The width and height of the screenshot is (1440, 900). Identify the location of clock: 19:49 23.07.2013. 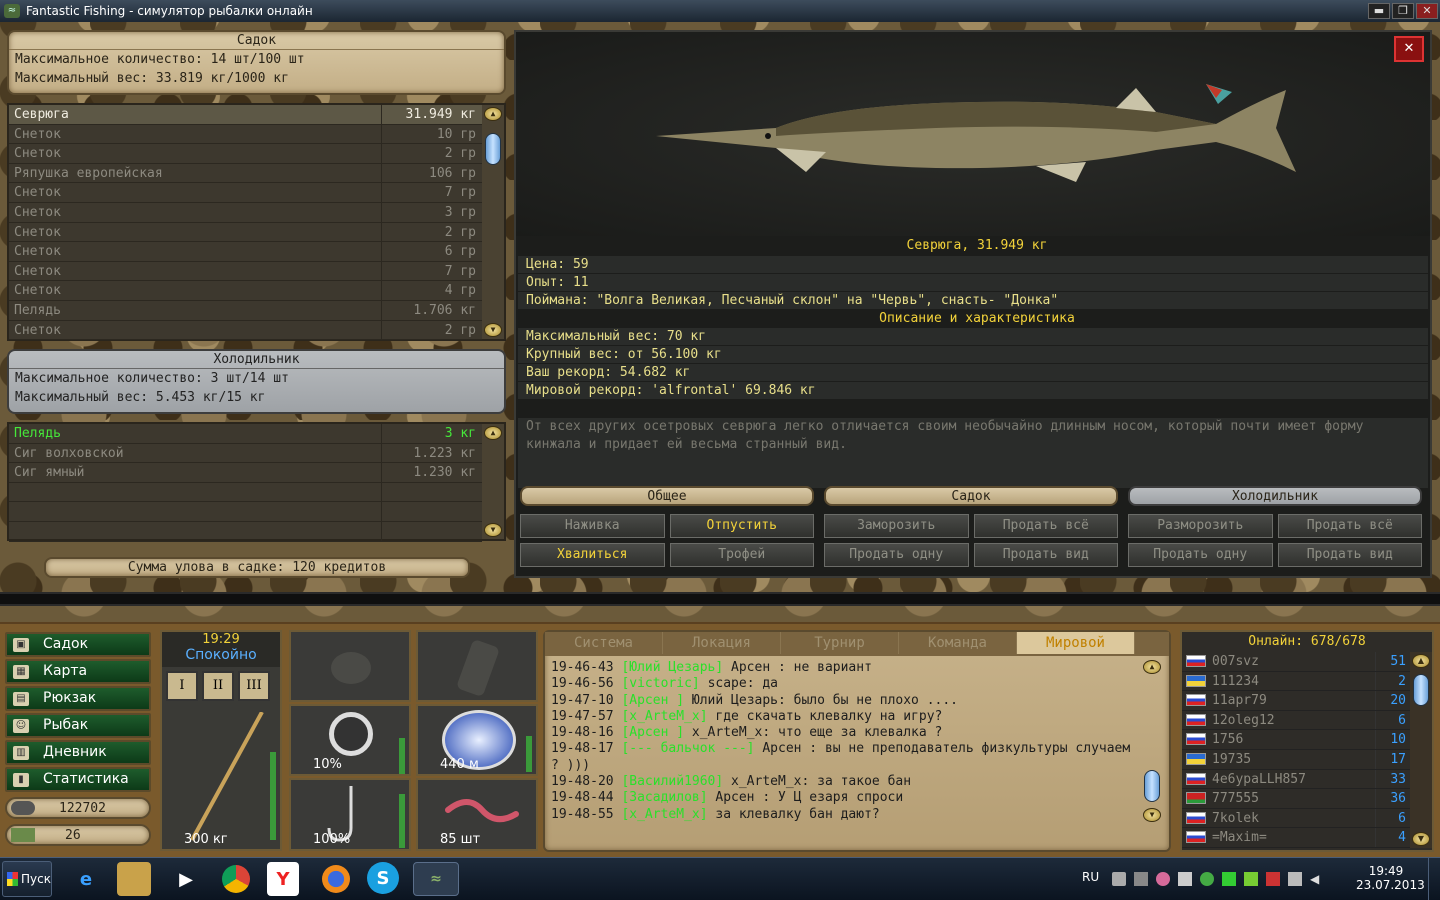
(1390, 878).